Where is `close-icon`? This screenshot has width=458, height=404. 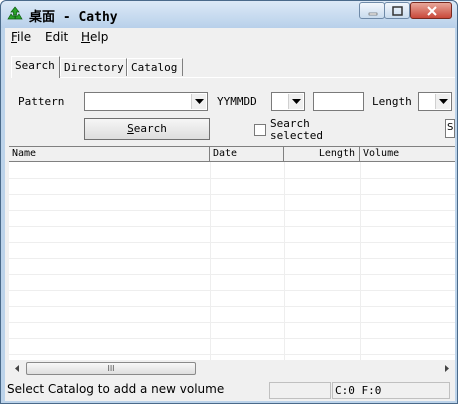
close-icon is located at coordinates (432, 11).